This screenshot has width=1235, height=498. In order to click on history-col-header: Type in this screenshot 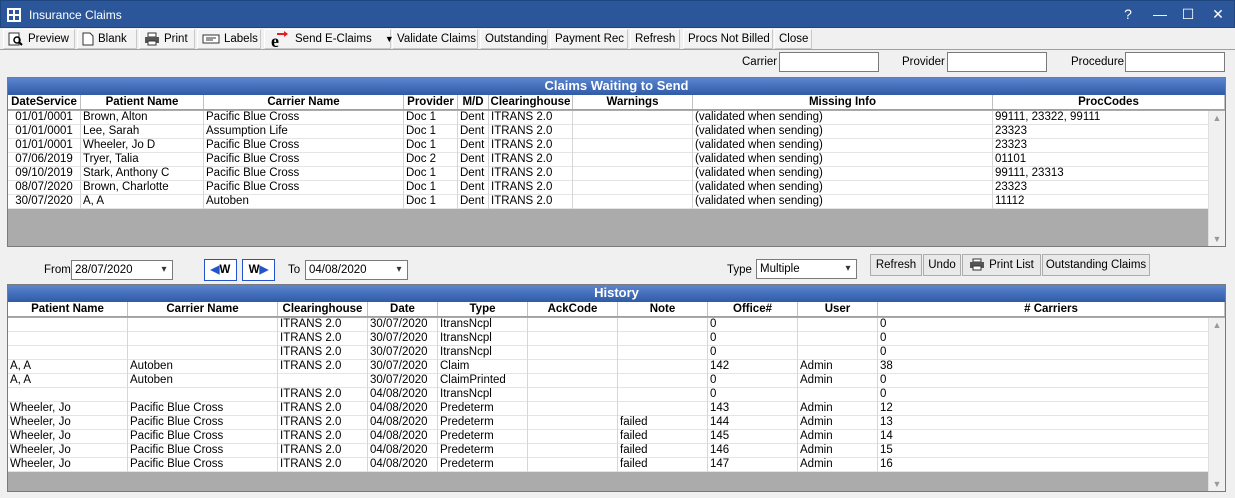, I will do `click(483, 309)`.